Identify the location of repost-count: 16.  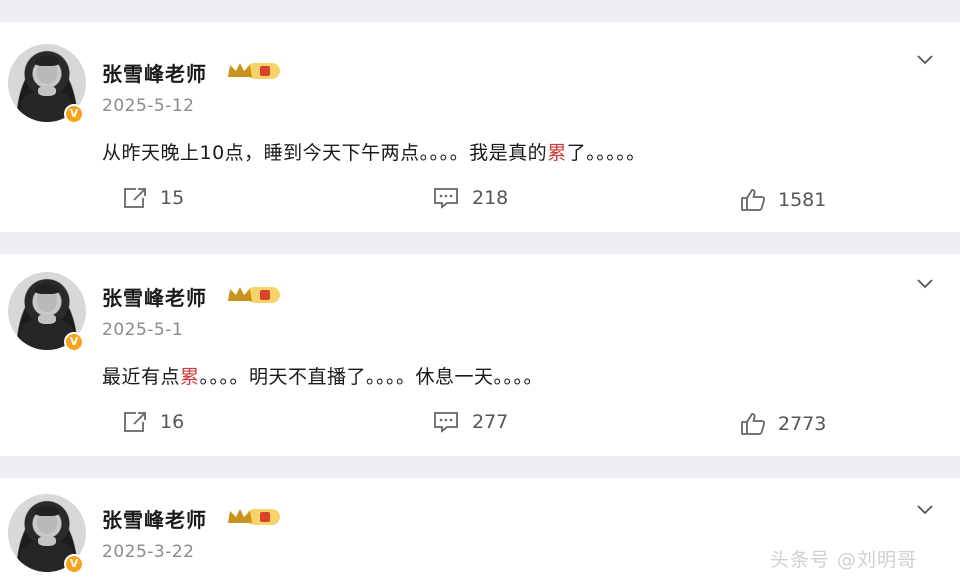
(172, 422).